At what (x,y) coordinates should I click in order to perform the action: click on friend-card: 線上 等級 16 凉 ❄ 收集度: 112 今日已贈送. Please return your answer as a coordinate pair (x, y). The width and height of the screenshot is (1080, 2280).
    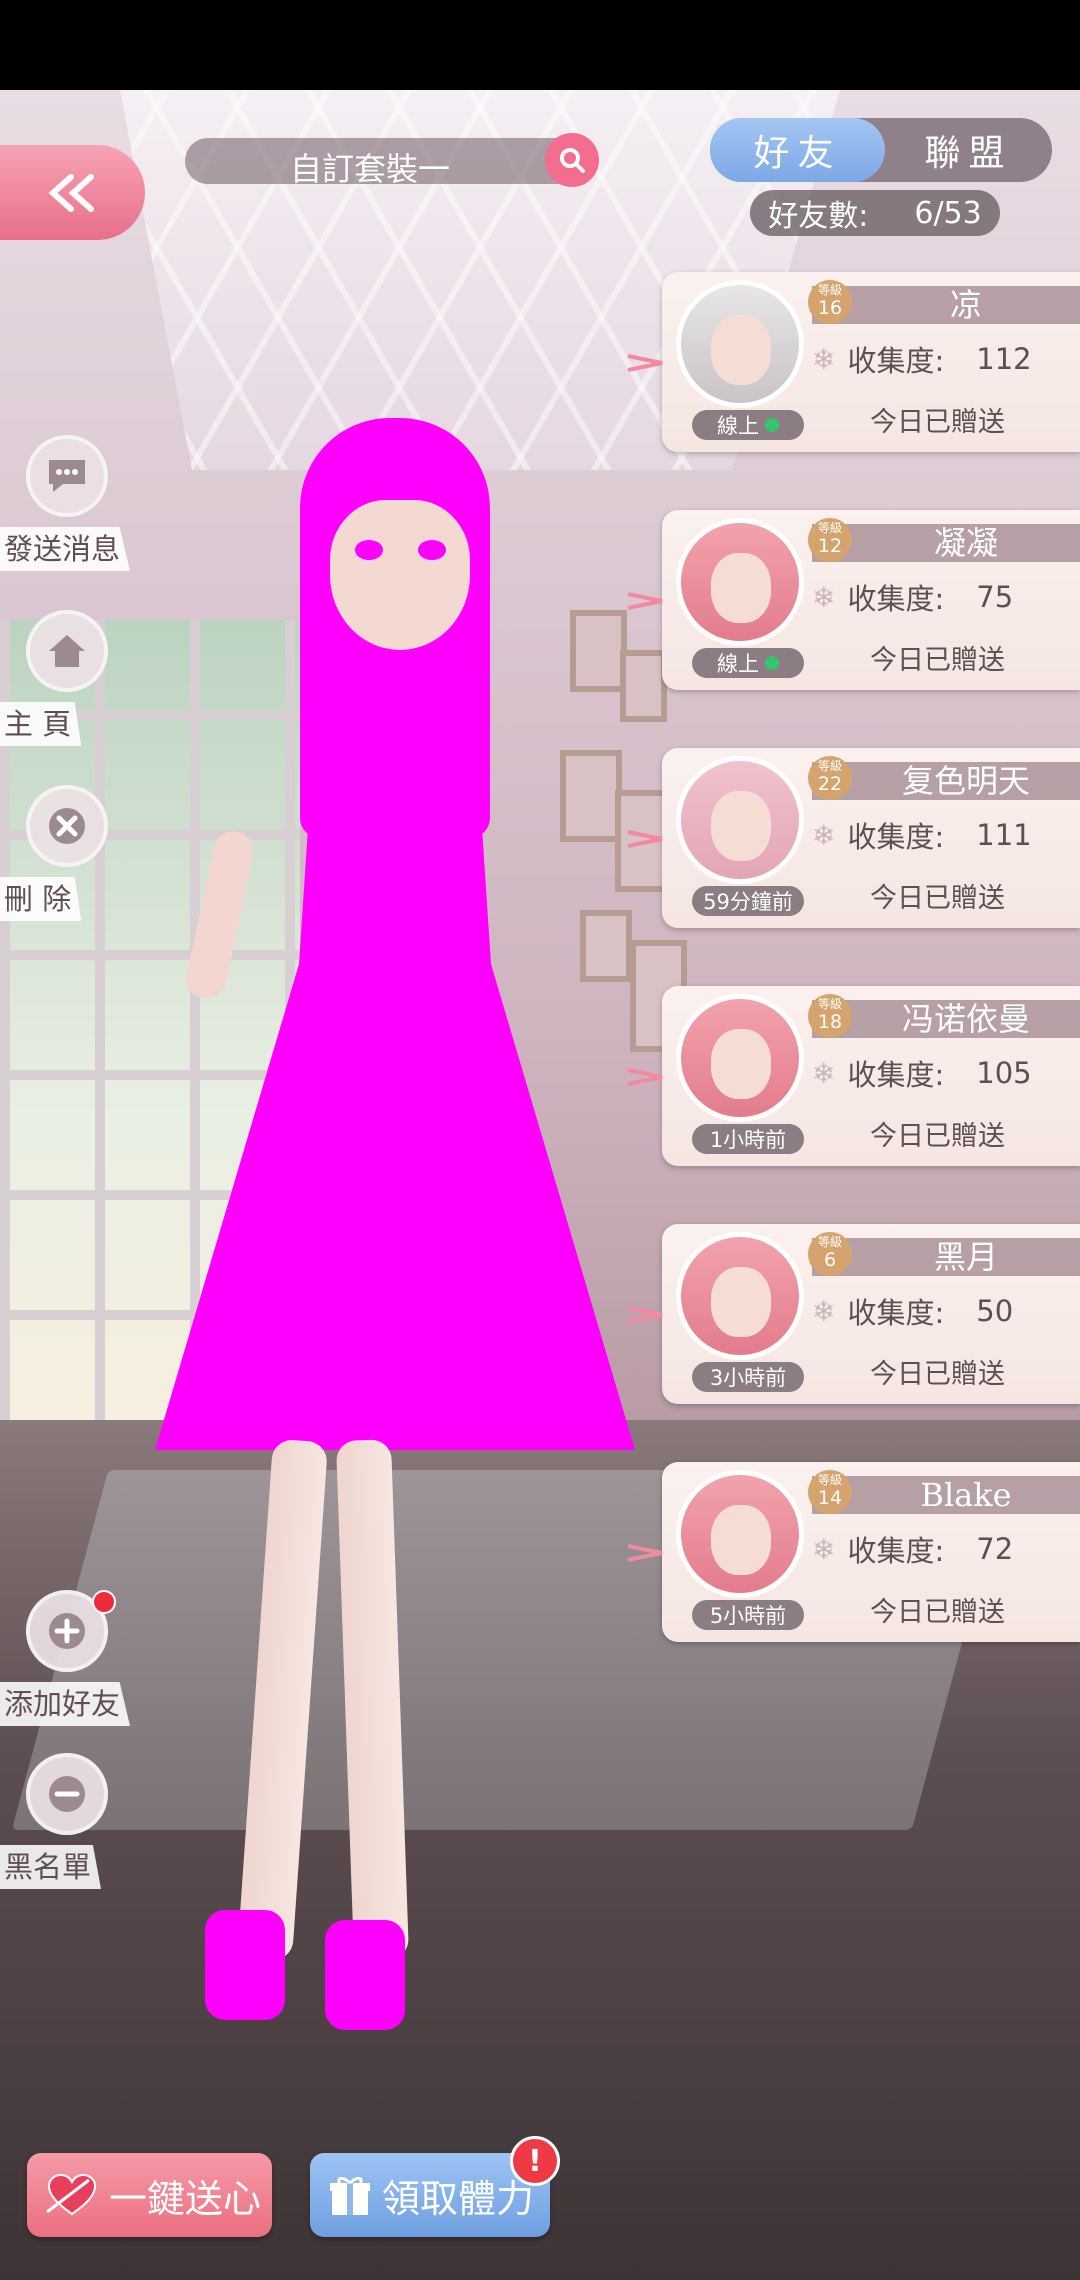
    Looking at the image, I should click on (853, 362).